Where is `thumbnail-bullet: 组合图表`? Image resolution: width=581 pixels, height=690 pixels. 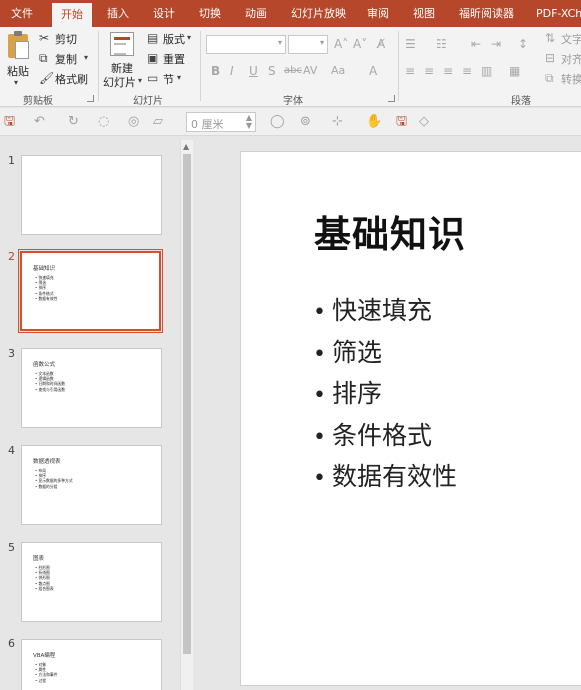 thumbnail-bullet: 组合图表 is located at coordinates (44, 588).